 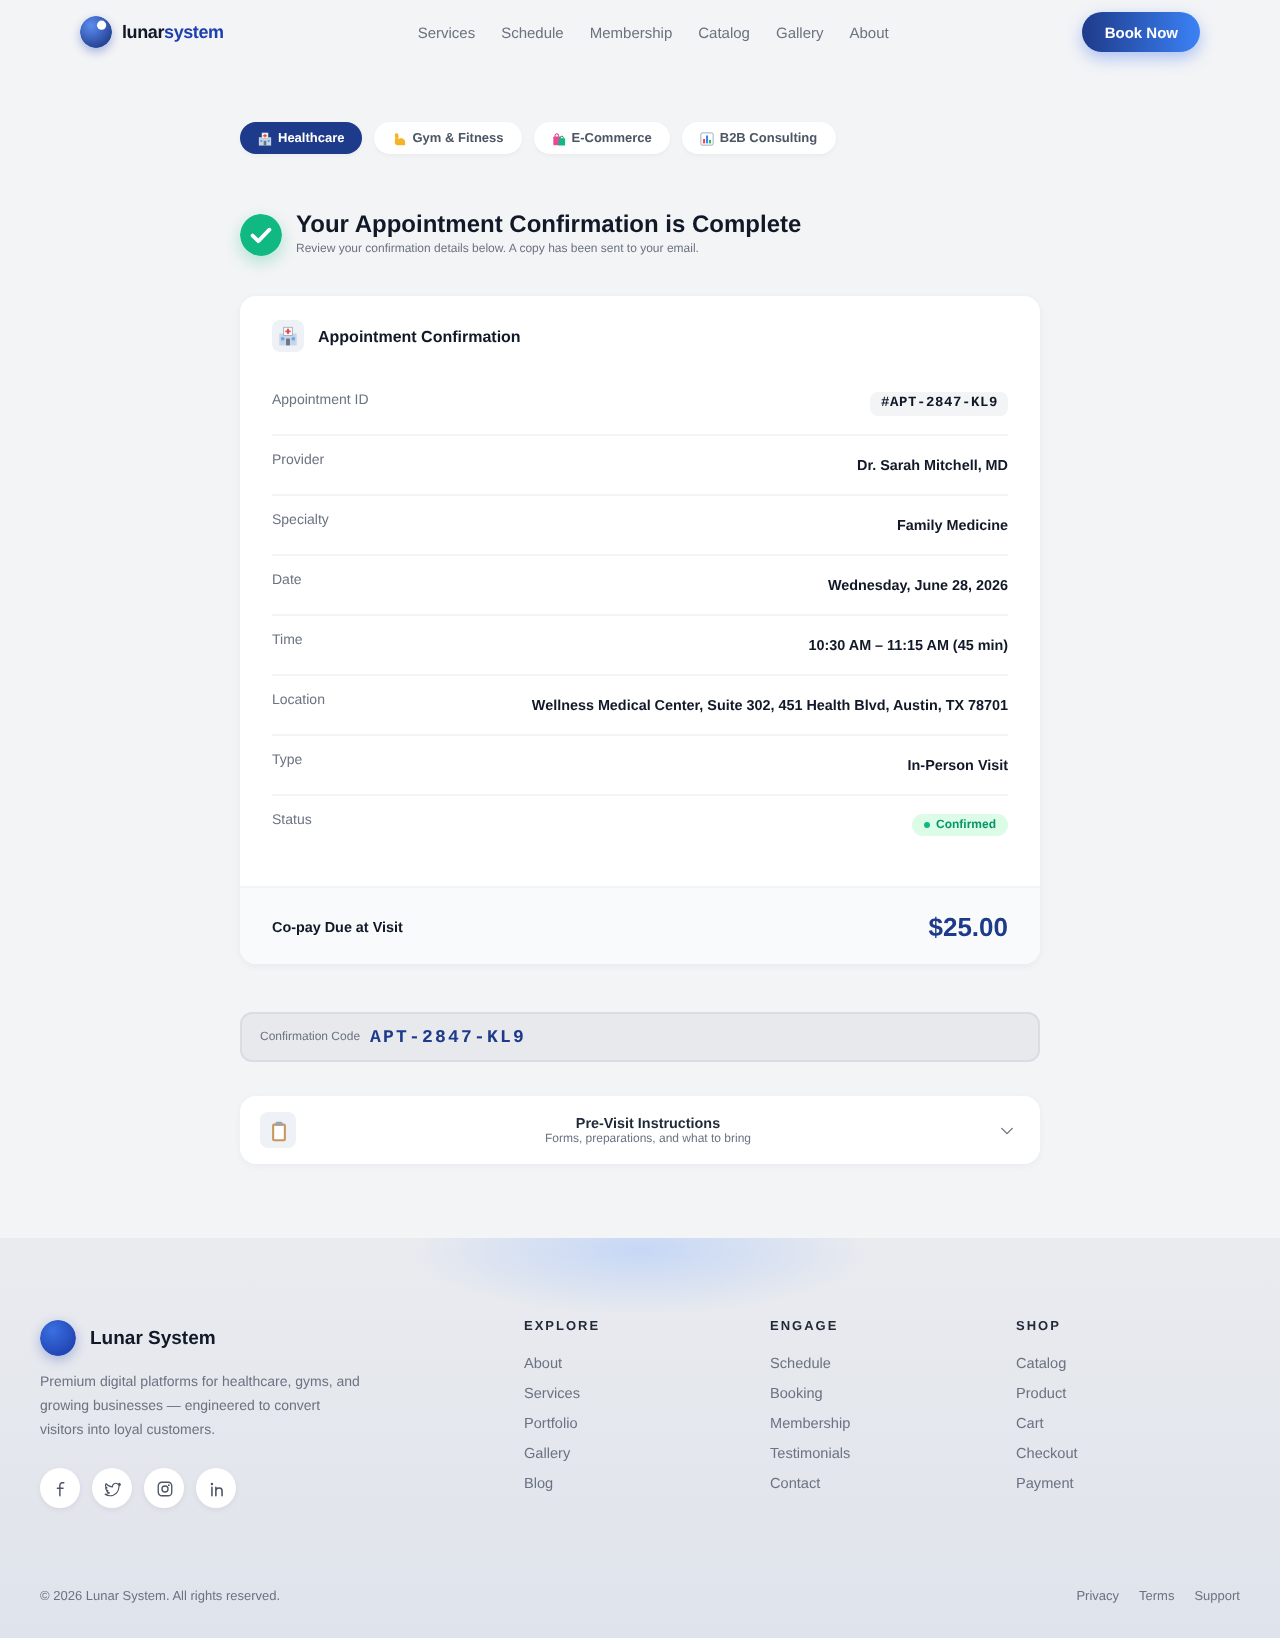 I want to click on brand-name: lunarsystem, so click(x=173, y=32).